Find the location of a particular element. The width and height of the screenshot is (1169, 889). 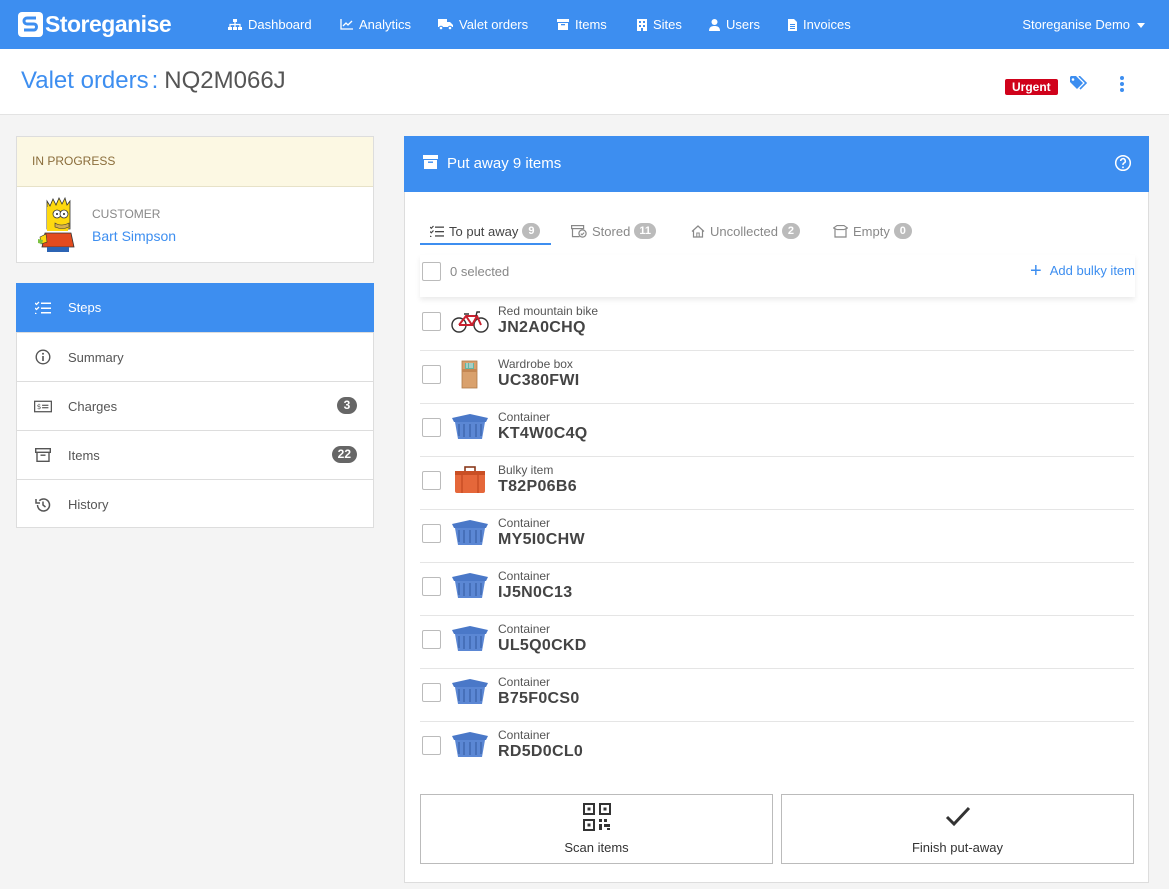

selected-count: 0 selected is located at coordinates (480, 271).